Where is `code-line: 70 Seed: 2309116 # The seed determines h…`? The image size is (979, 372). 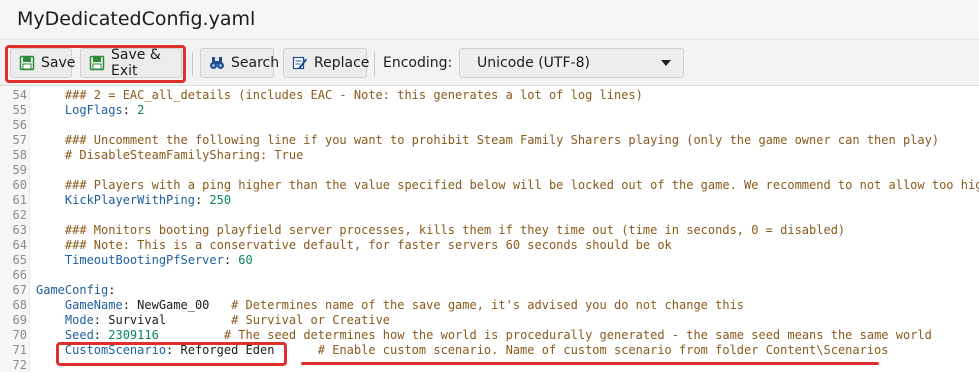 code-line: 70 Seed: 2309116 # The seed determines h… is located at coordinates (489, 335).